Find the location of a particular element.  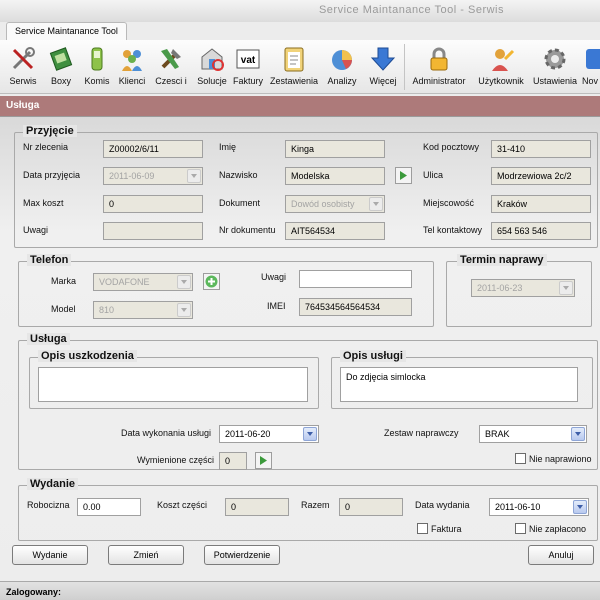

ribbon-tab: Service Maintanance Tool is located at coordinates (66, 31).